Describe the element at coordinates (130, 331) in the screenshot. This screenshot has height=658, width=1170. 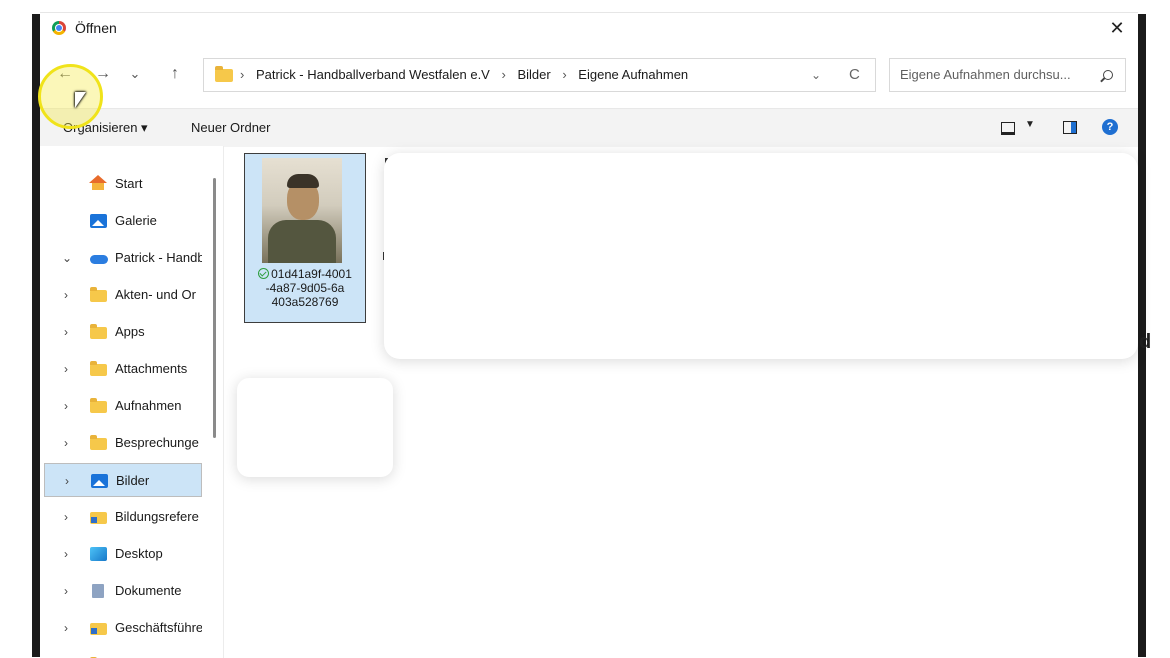
I see `sidebar-item-label: Apps` at that location.